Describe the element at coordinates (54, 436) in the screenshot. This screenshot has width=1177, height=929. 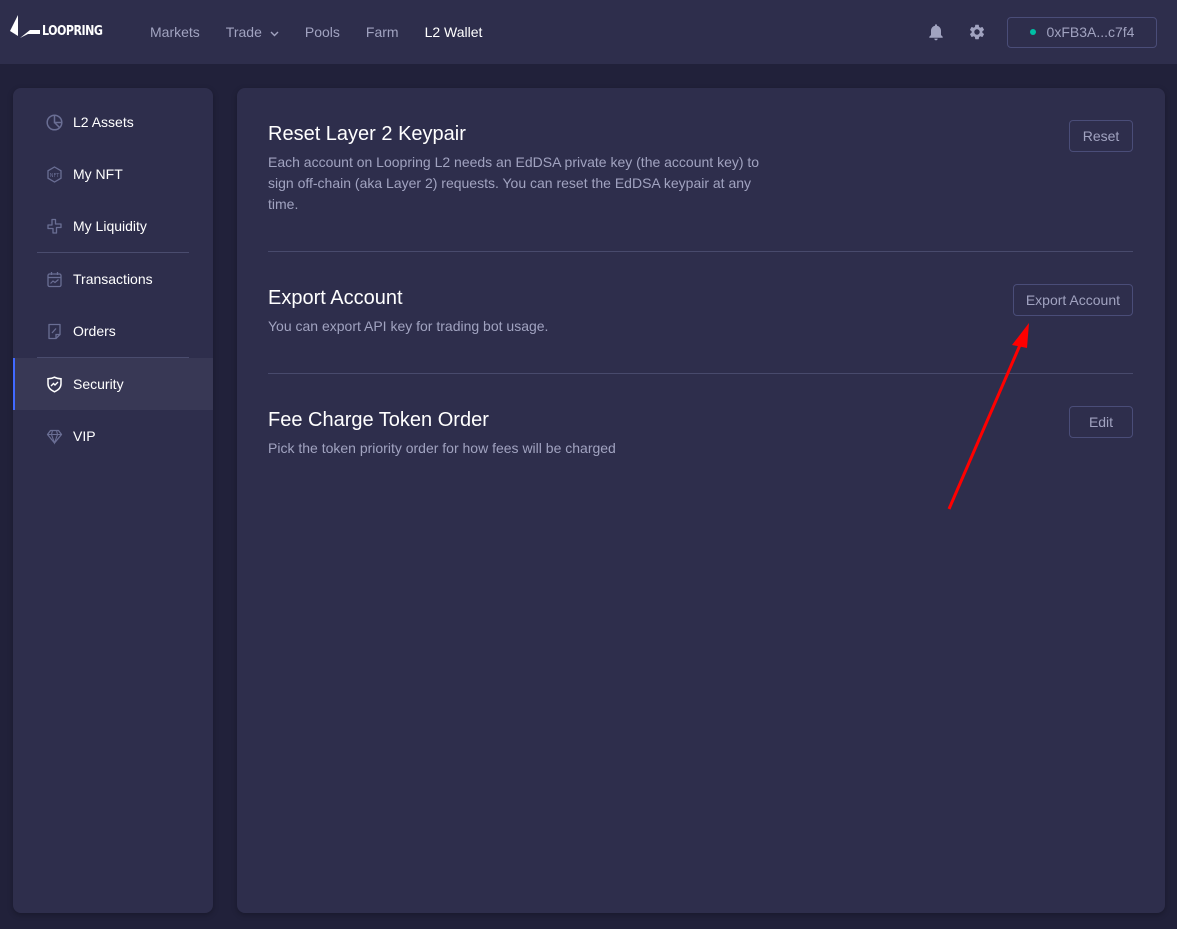
I see `diamond-icon` at that location.